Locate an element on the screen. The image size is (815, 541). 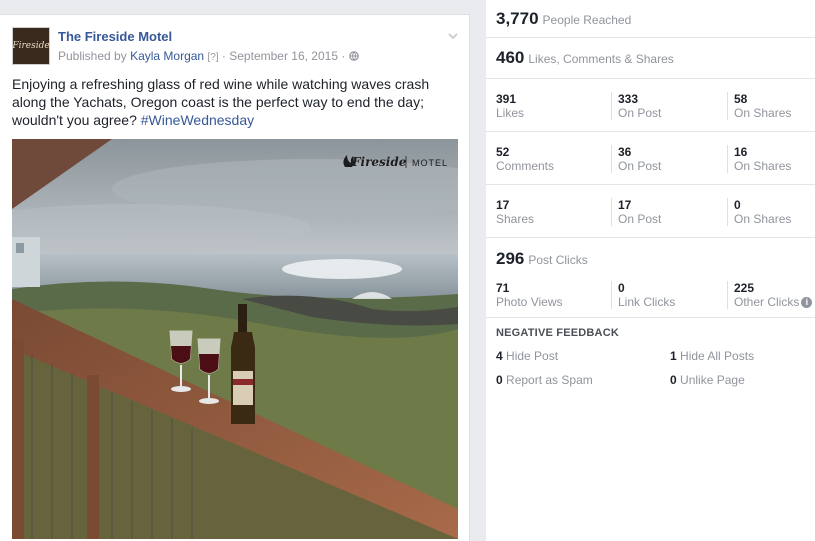
shares-on-post-cell: 17 On Post is located at coordinates (639, 212).